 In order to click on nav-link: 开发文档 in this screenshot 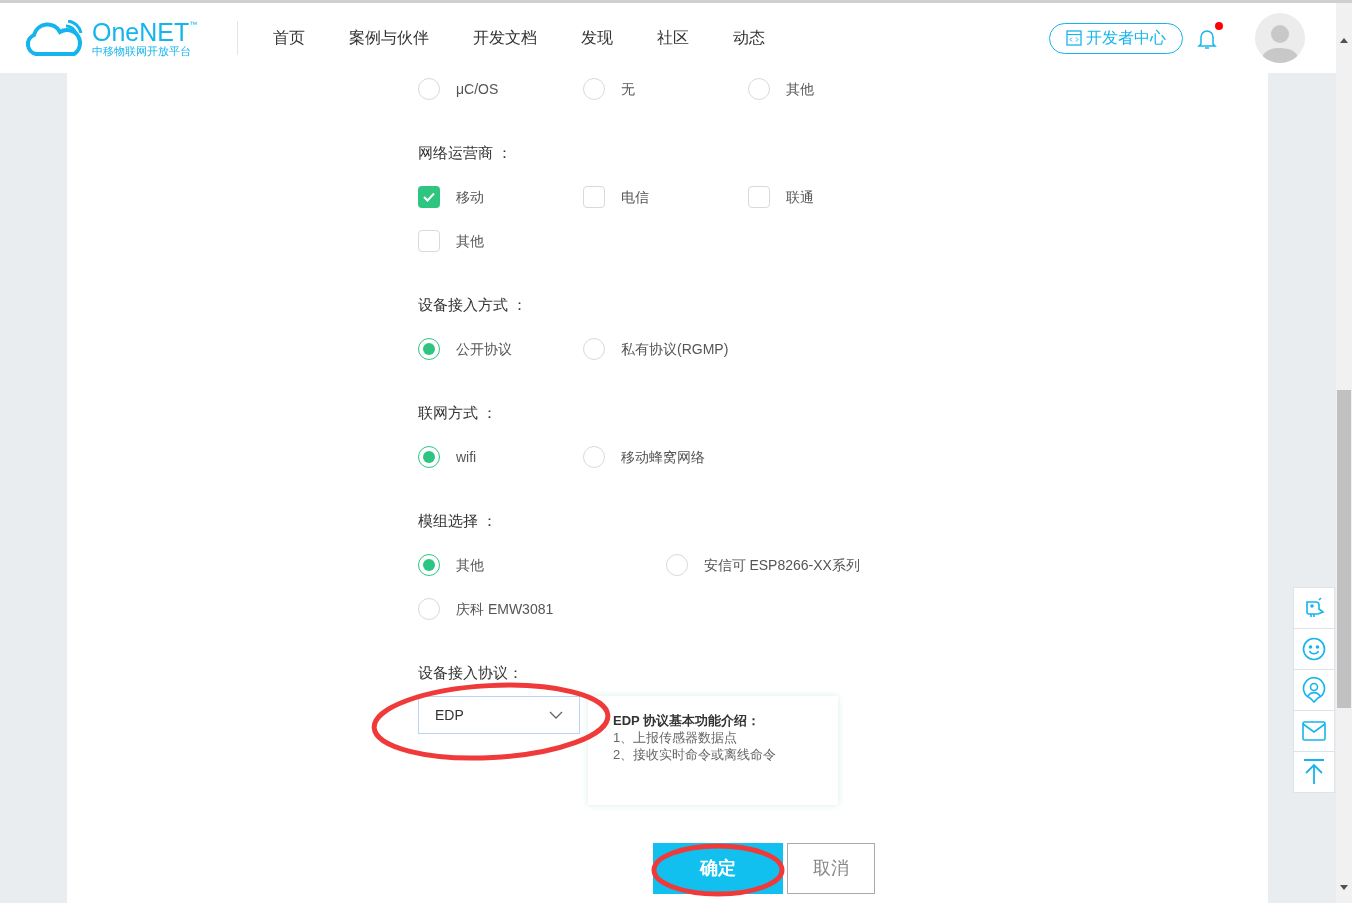, I will do `click(505, 38)`.